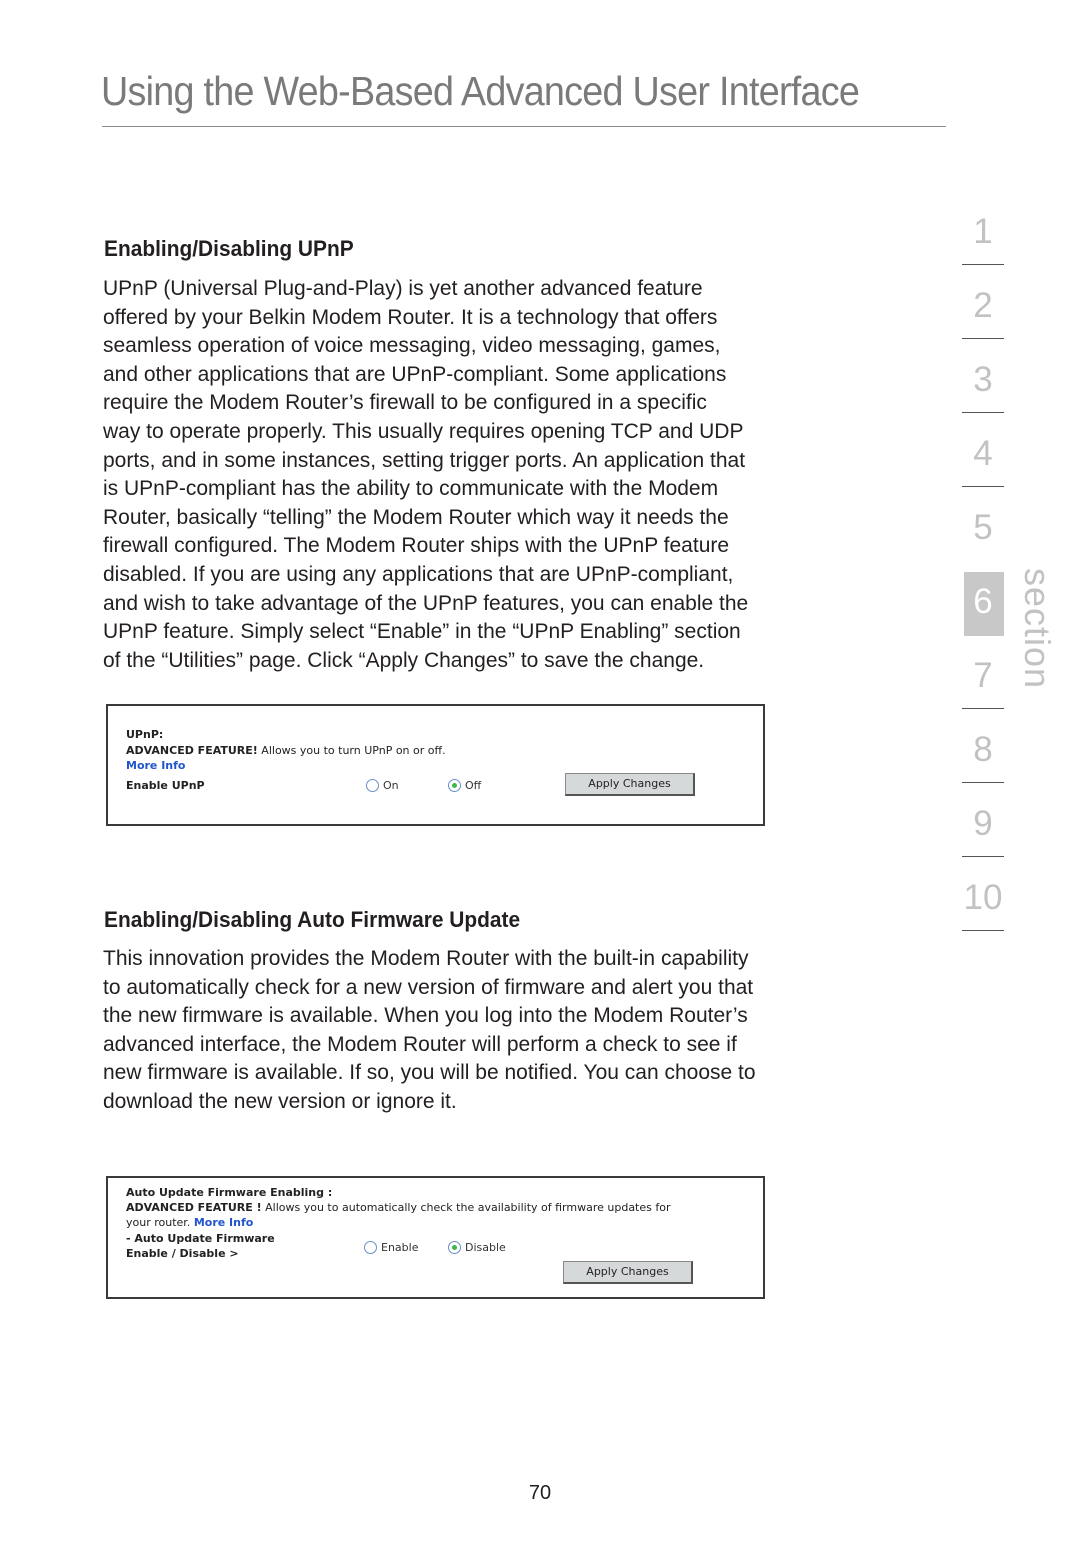  Describe the element at coordinates (229, 1192) in the screenshot. I see `firmware-panel-title: Auto Update Firmware Enabling :` at that location.